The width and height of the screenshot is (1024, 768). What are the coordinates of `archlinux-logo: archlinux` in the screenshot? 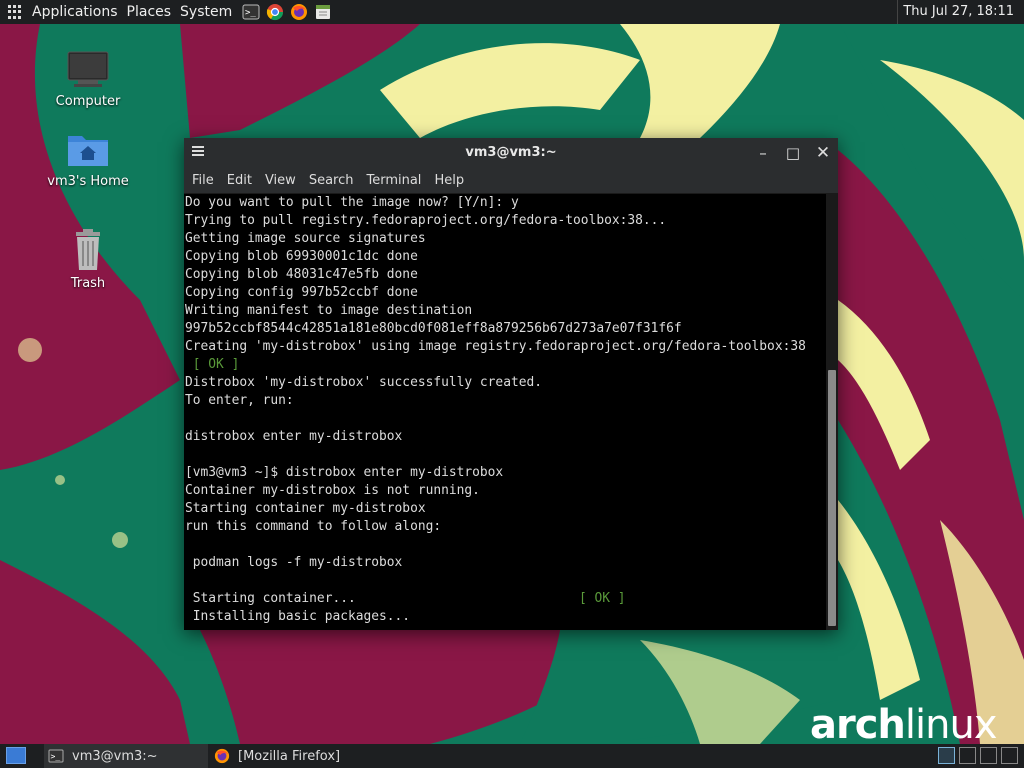 It's located at (904, 725).